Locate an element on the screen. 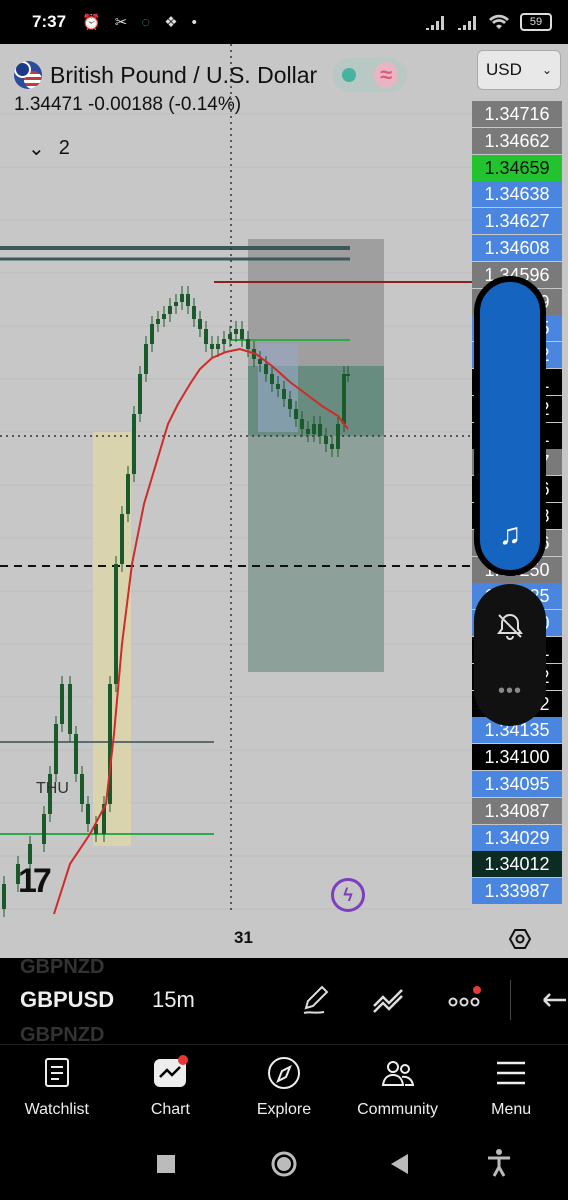 The image size is (568, 1200). alarm-icon: ⏰ is located at coordinates (91, 22).